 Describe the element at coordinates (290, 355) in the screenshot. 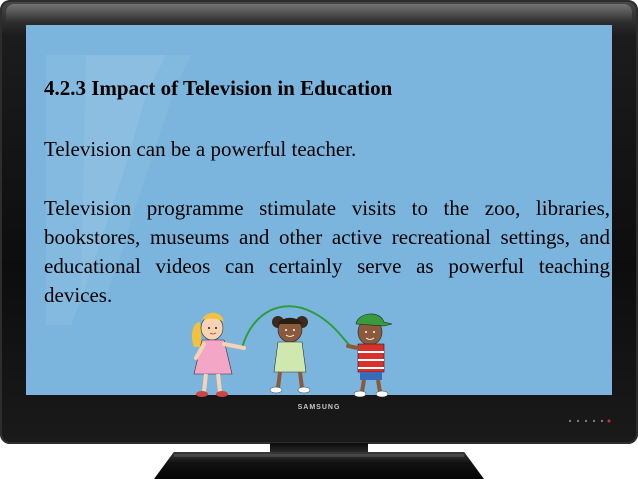

I see `girl-middle-figure` at that location.